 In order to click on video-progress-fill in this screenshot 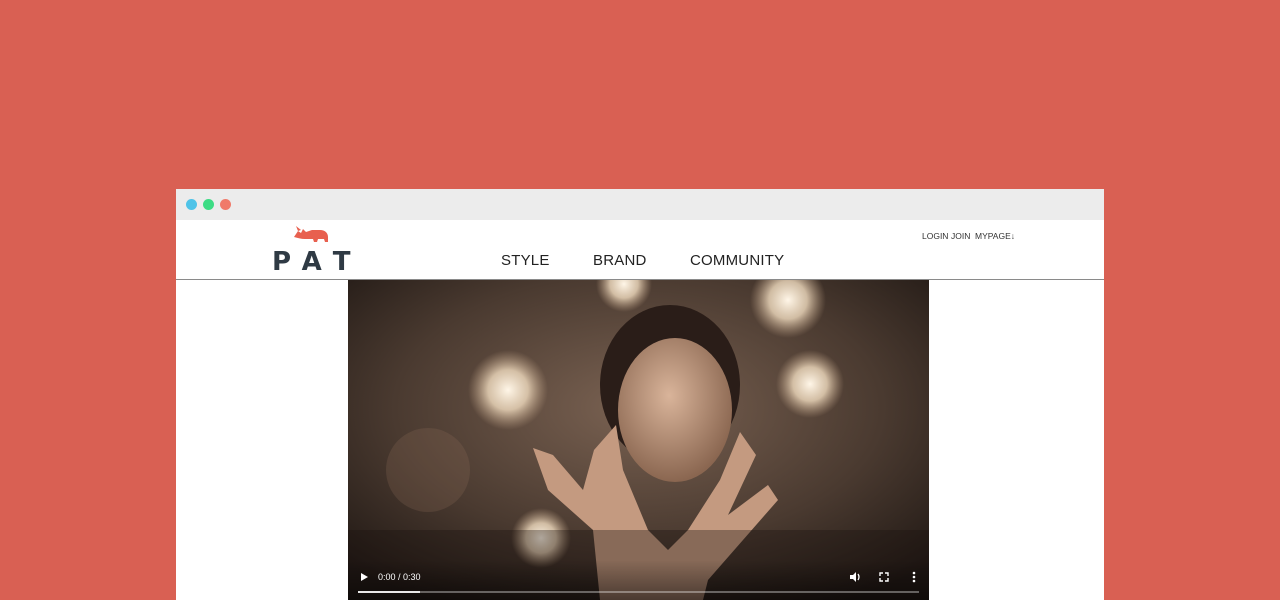, I will do `click(389, 592)`.